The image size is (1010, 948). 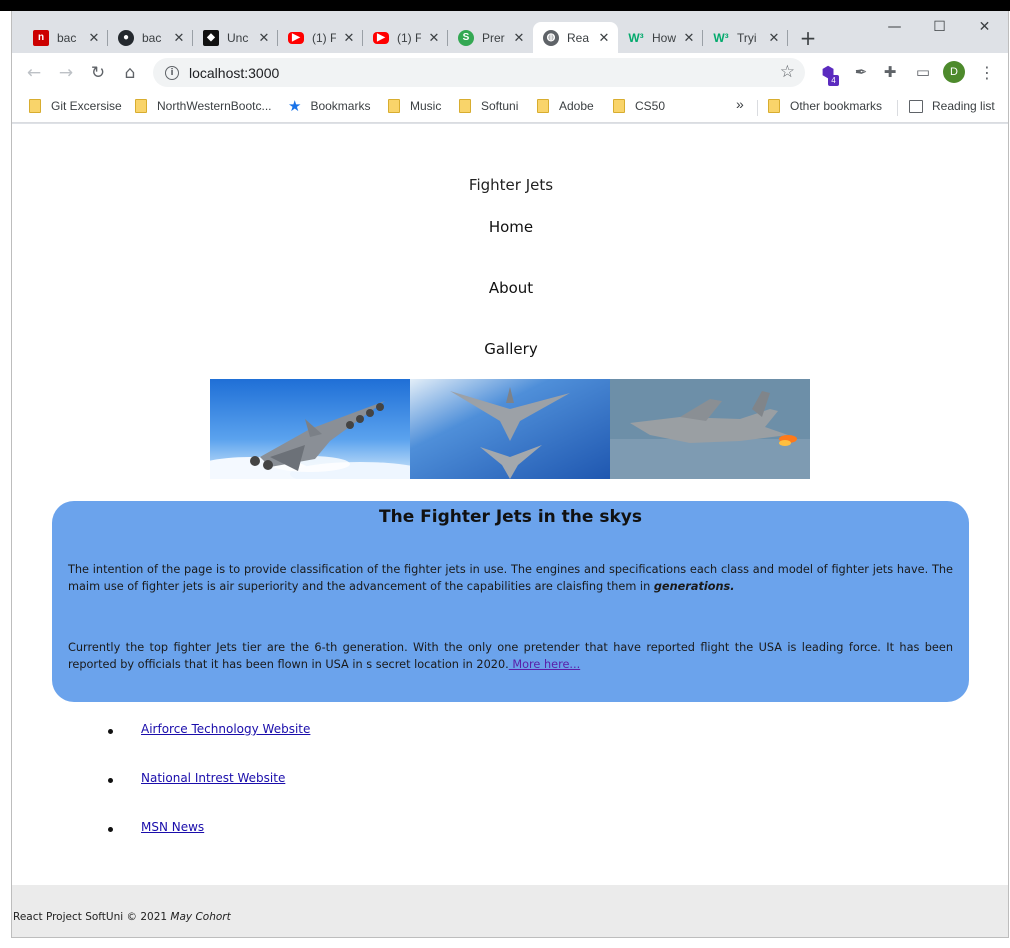 What do you see at coordinates (213, 778) in the screenshot?
I see `national-intrest-link: National Intrest Website` at bounding box center [213, 778].